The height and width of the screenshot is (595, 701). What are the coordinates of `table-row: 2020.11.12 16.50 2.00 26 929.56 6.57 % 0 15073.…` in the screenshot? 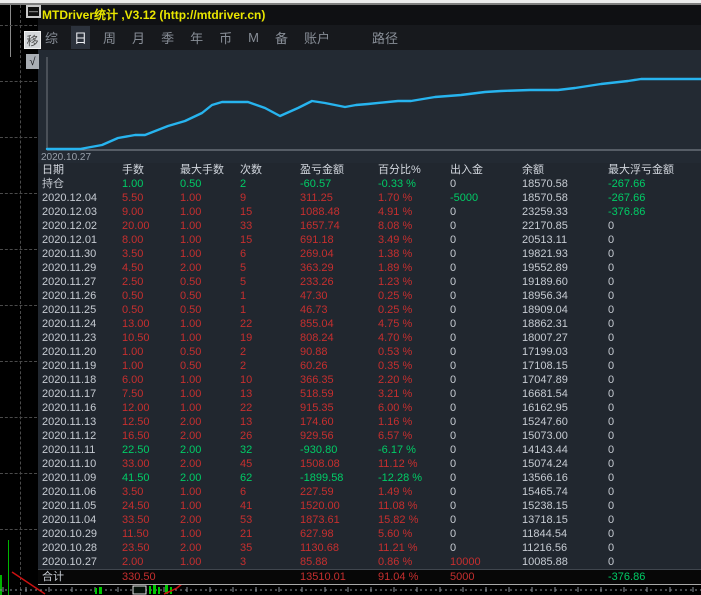 It's located at (369, 436).